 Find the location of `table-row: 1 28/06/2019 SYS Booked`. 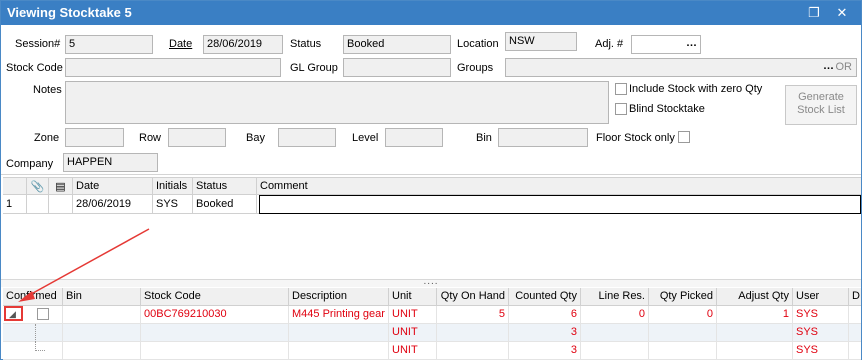

table-row: 1 28/06/2019 SYS Booked is located at coordinates (432, 204).